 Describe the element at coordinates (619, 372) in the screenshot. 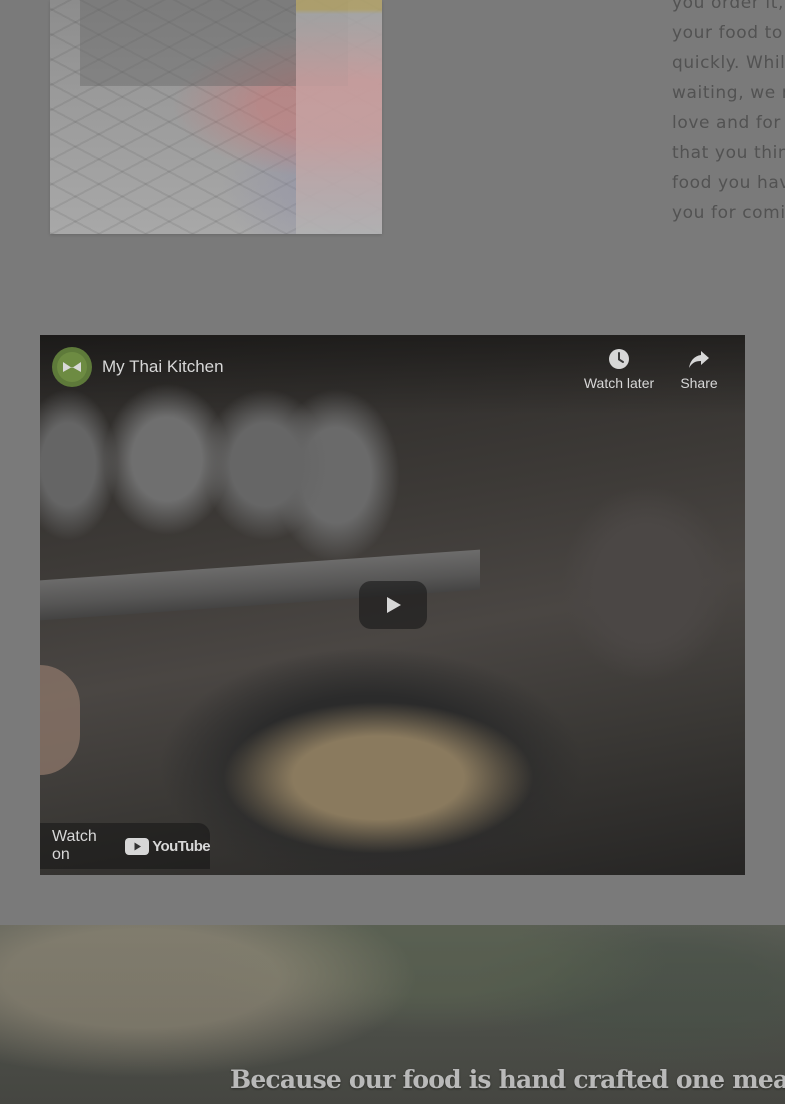

I see `watch-later-button: Watch later` at that location.